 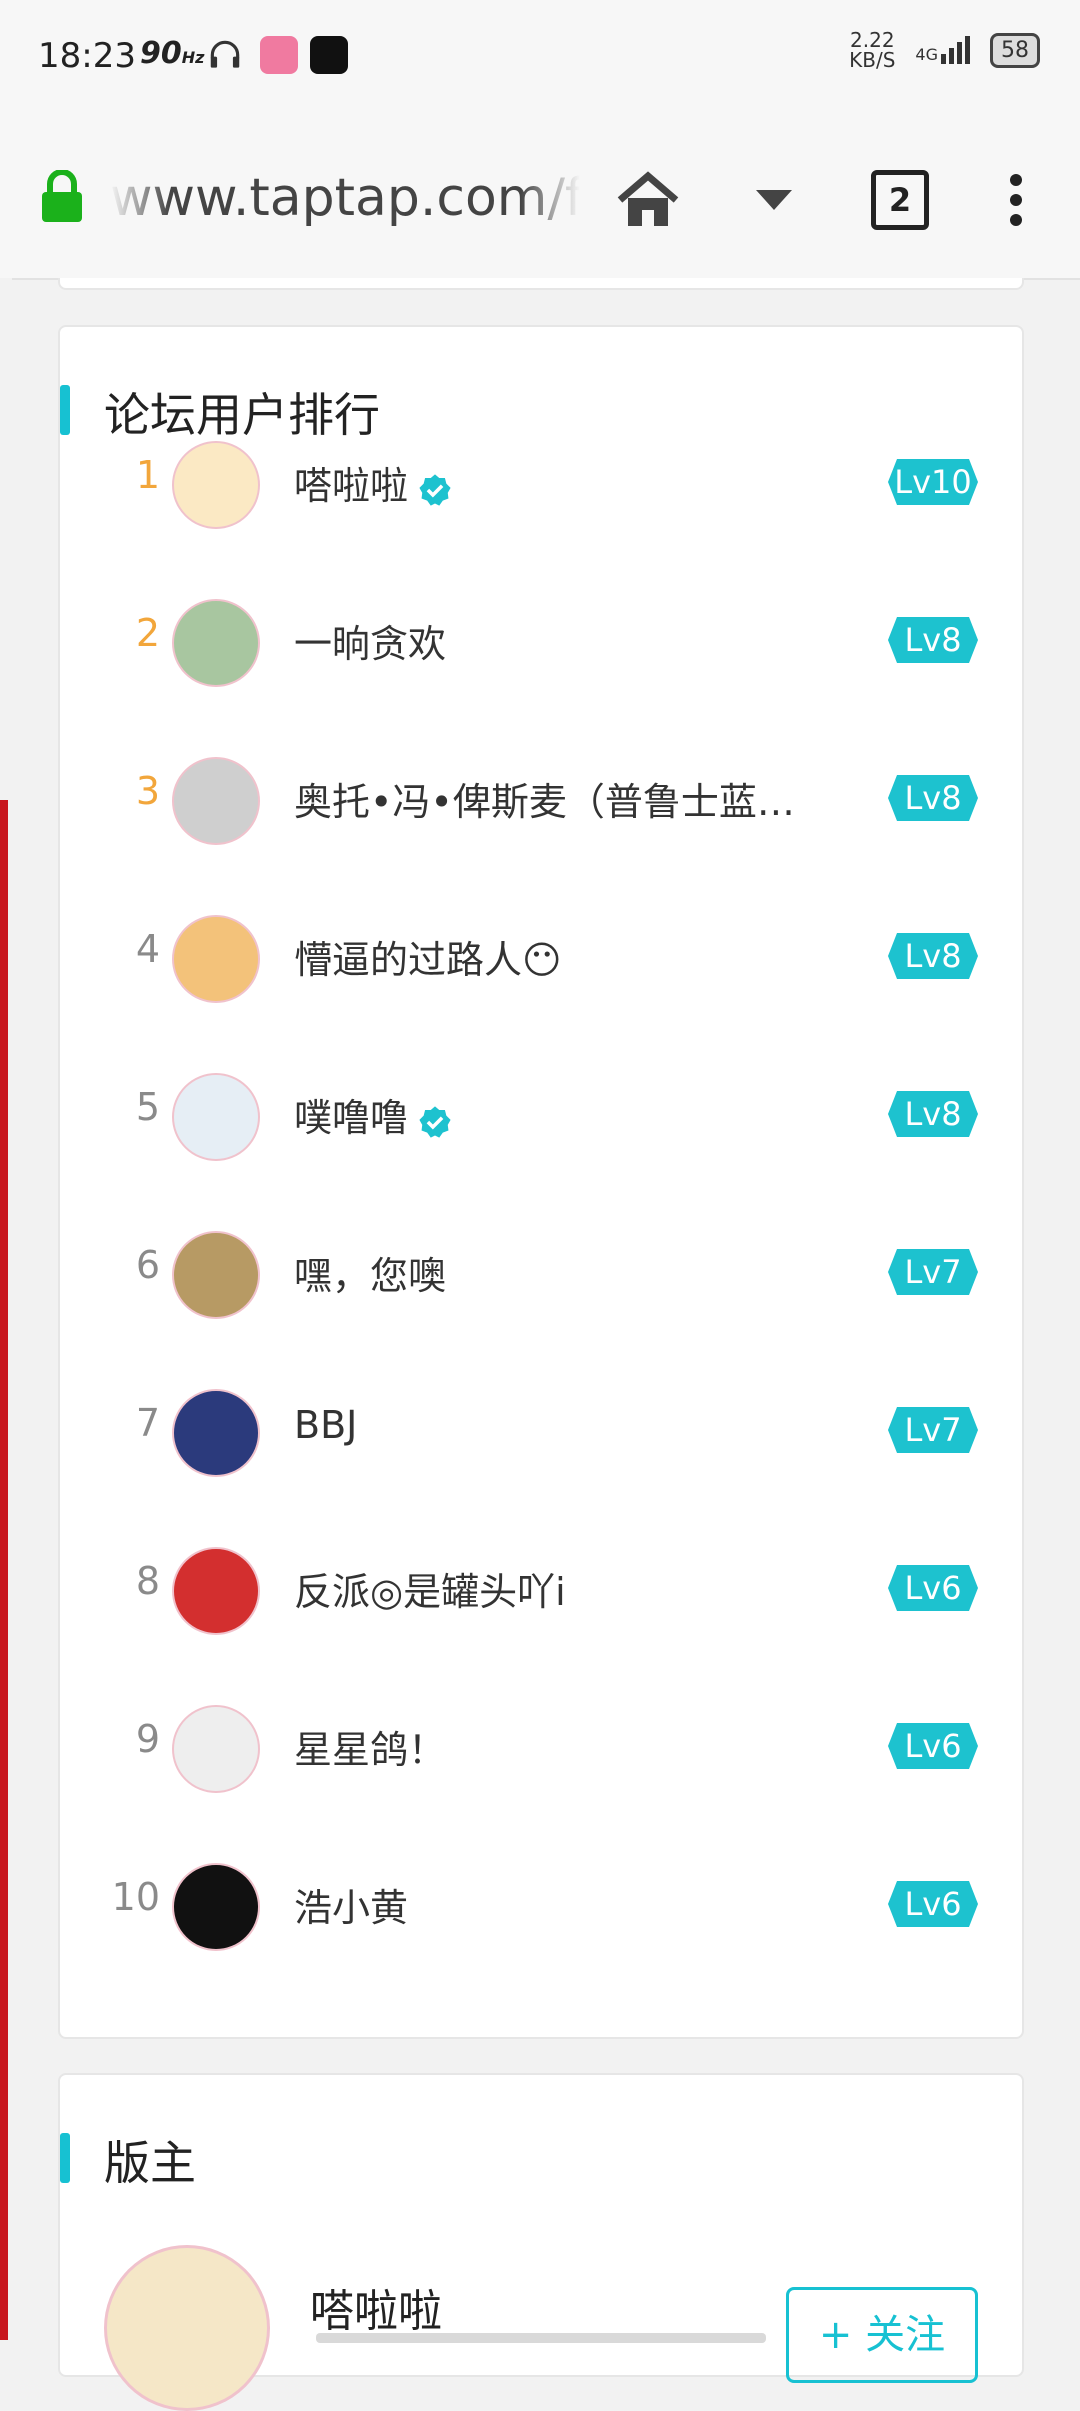 What do you see at coordinates (345, 198) in the screenshot?
I see `url-field: www.taptap.com/fc` at bounding box center [345, 198].